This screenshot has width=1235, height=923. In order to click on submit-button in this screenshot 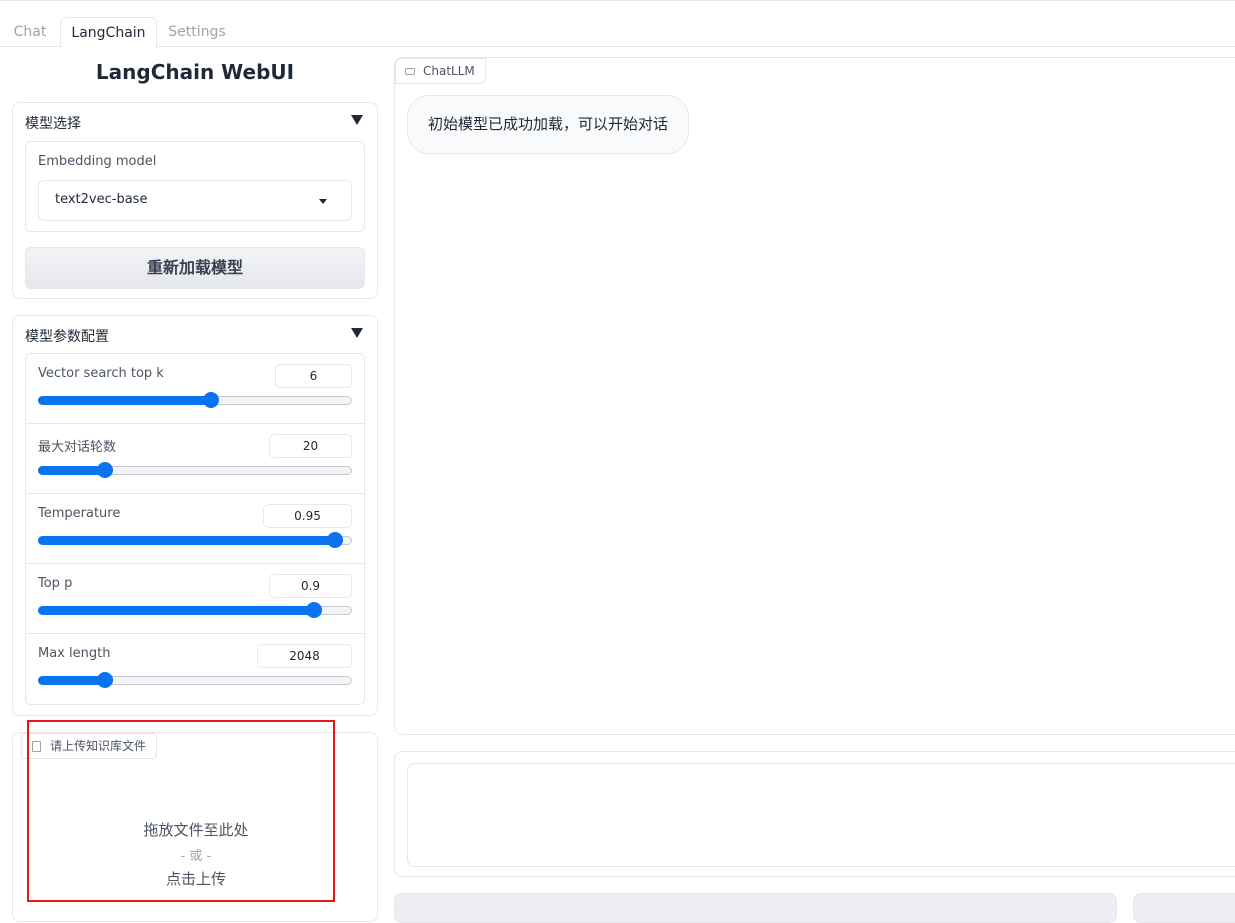, I will do `click(755, 908)`.